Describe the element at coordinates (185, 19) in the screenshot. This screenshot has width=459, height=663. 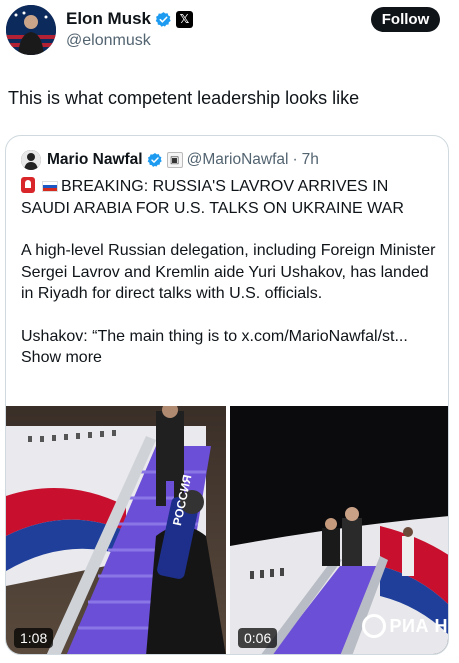
I see `x-logo-icon: 𝕏` at that location.